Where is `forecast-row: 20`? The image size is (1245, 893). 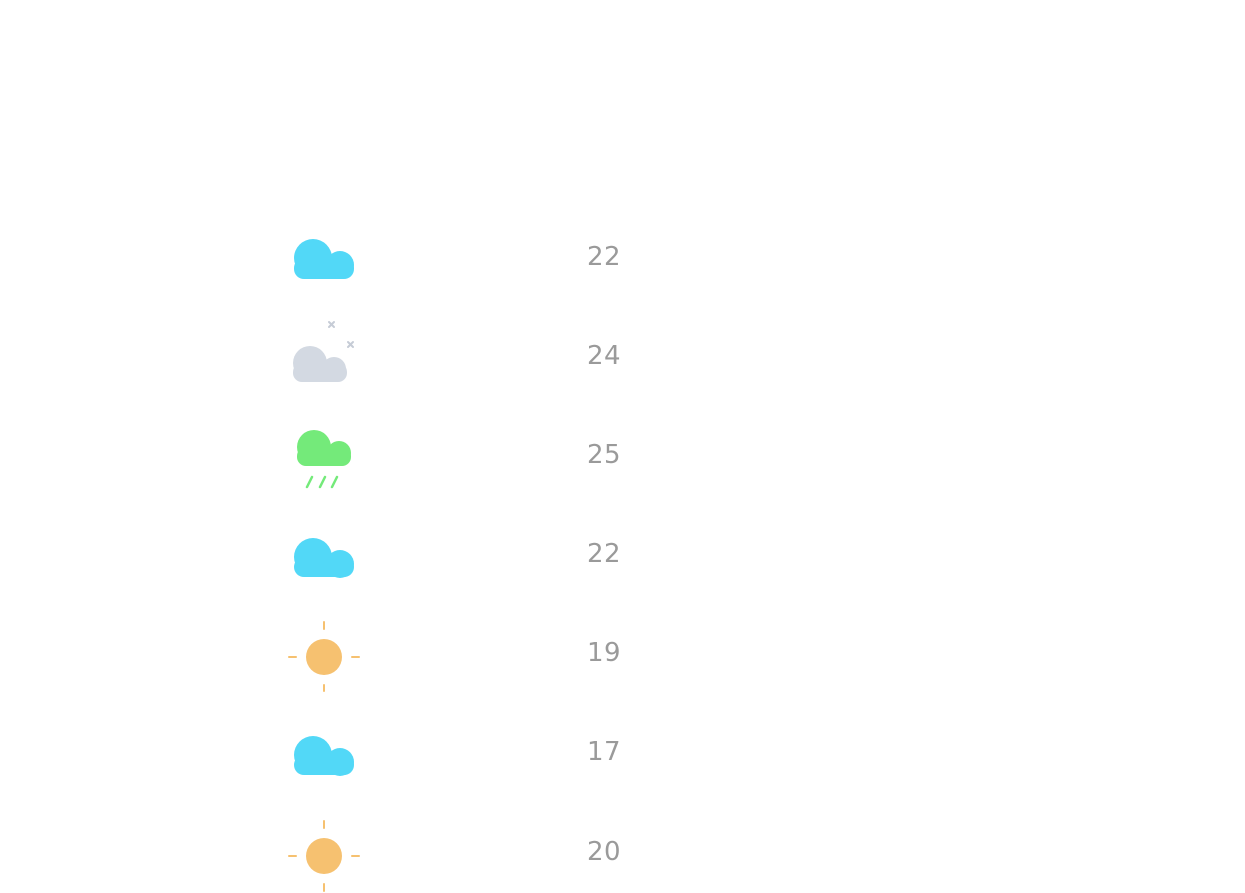
forecast-row: 20 is located at coordinates (460, 853).